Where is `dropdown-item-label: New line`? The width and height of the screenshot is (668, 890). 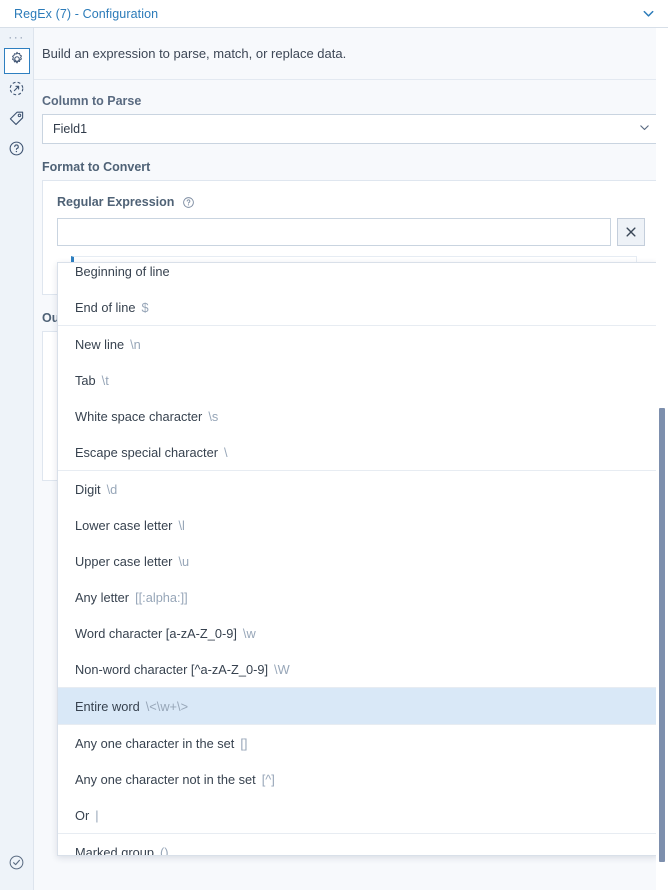 dropdown-item-label: New line is located at coordinates (100, 344).